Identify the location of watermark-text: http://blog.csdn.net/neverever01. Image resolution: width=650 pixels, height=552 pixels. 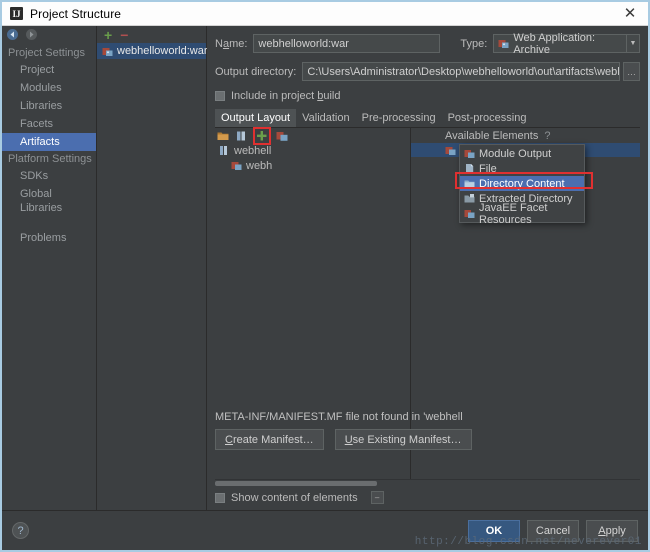
(528, 542).